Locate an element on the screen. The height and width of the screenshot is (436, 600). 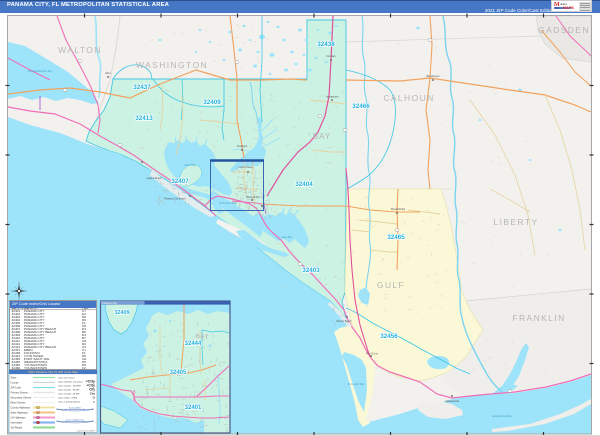
svg-text: 32465 is located at coordinates (396, 237).